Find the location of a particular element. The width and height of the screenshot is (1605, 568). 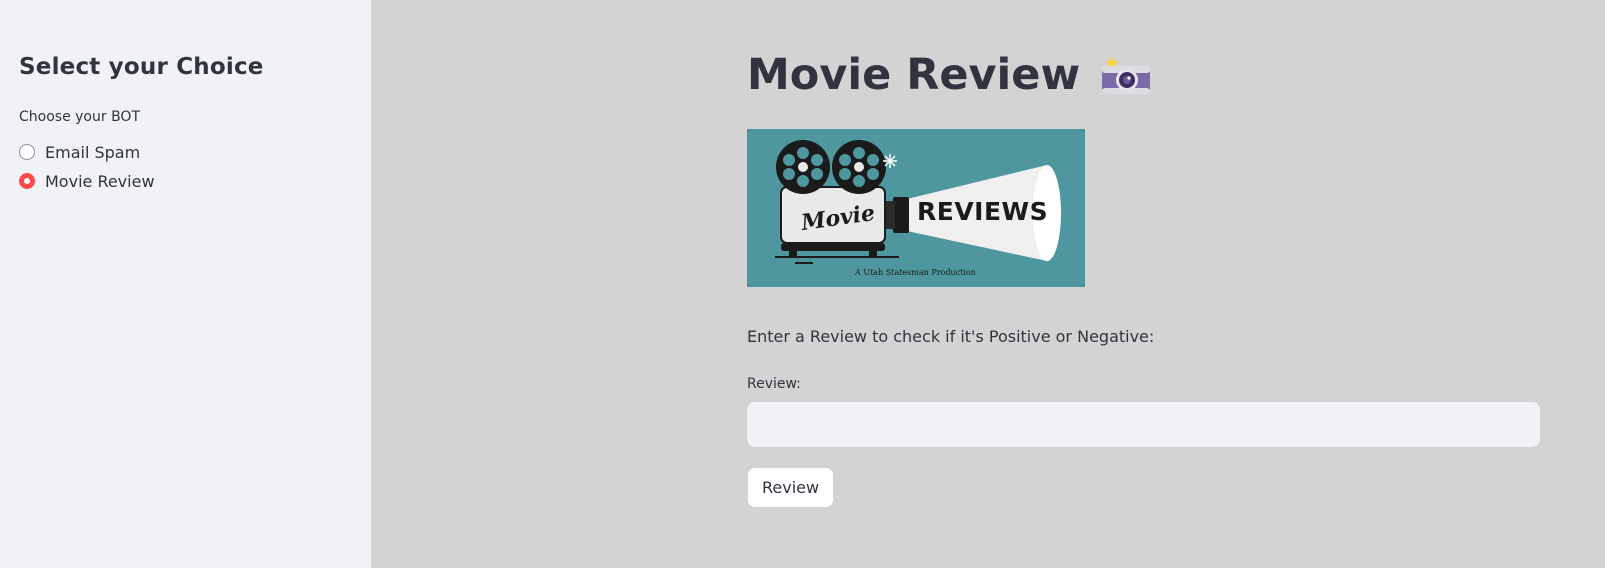

banner-brand-text: REVIEWS is located at coordinates (983, 211).